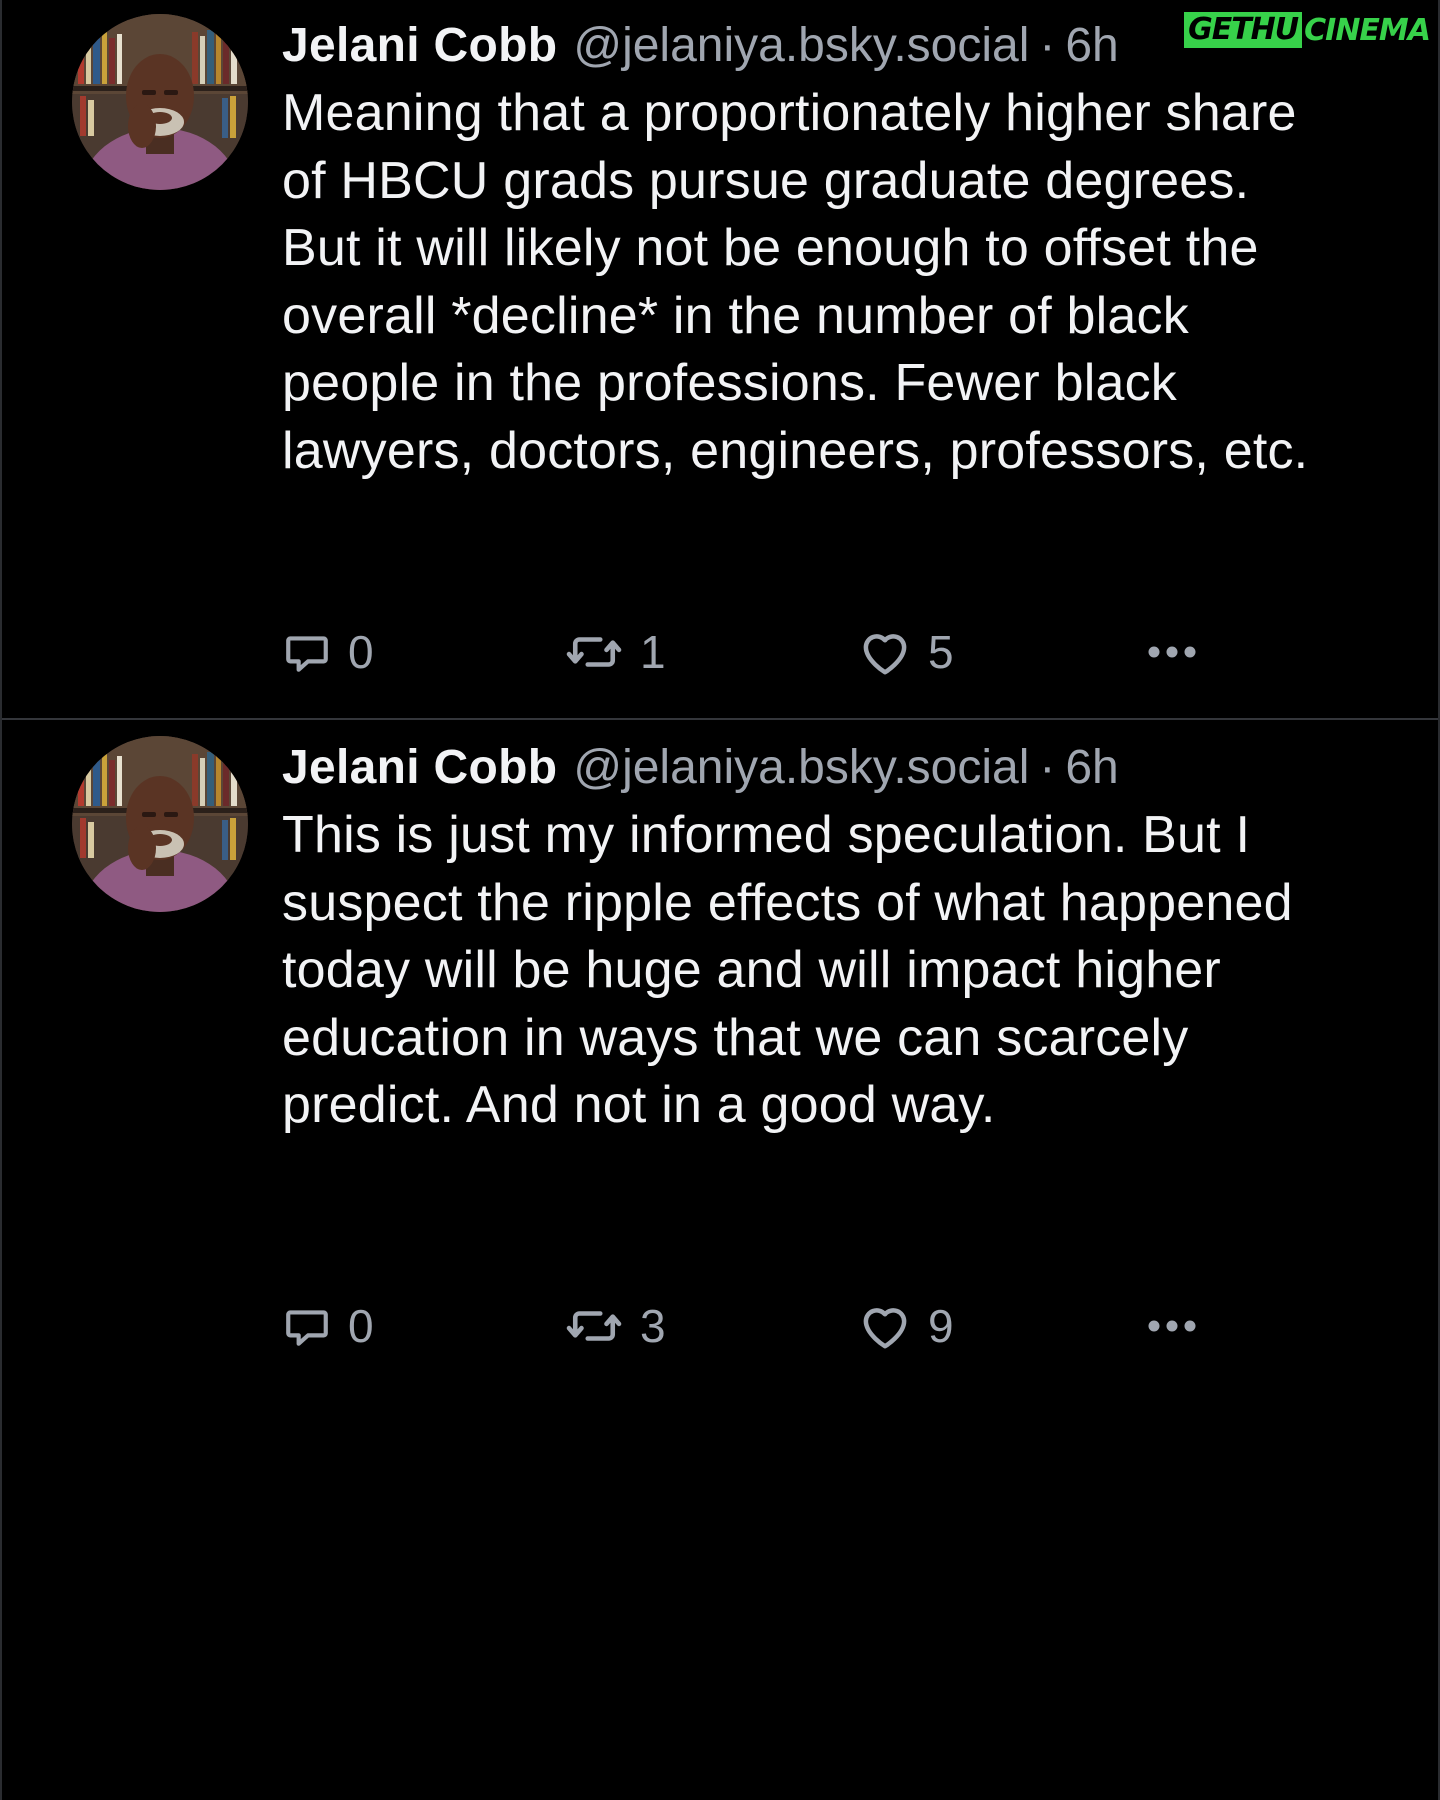 This screenshot has height=1800, width=1440. I want to click on post-actions: 0 1 5, so click(762, 652).